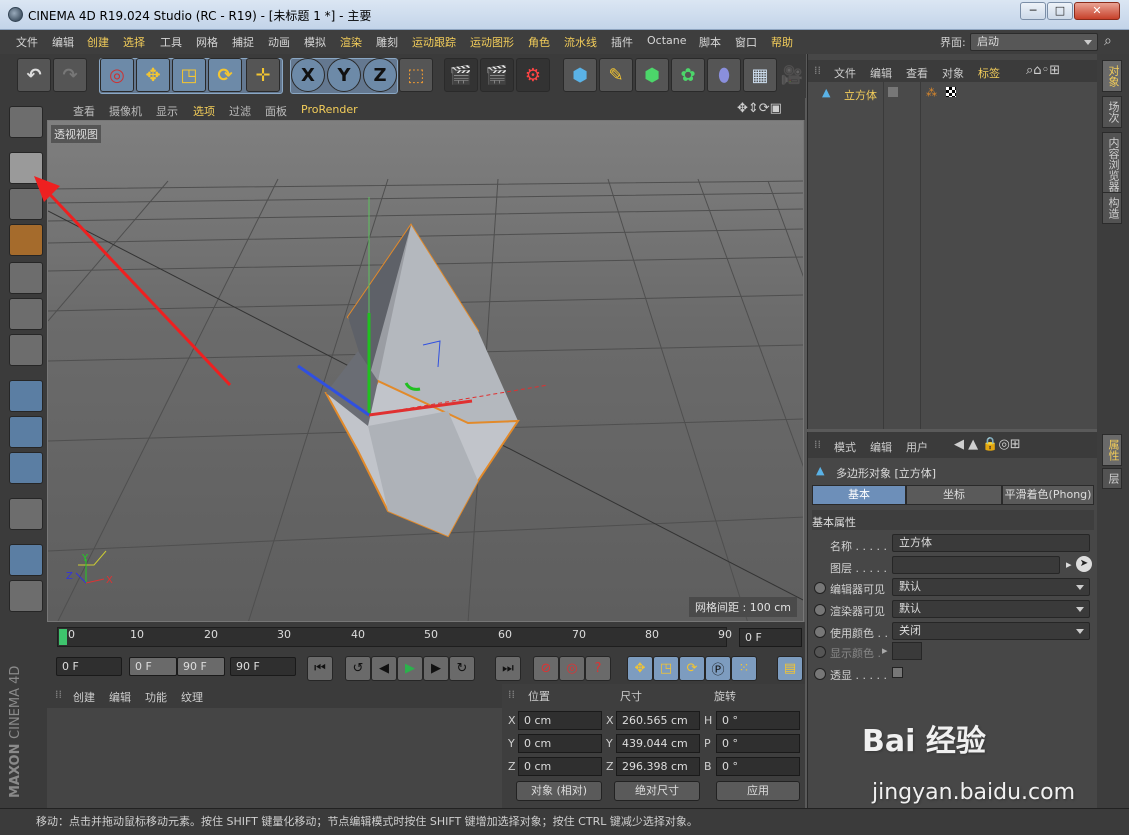 Image resolution: width=1129 pixels, height=835 pixels. Describe the element at coordinates (652, 75) in the screenshot. I see `subdivision-surface-icon: ⬢` at that location.